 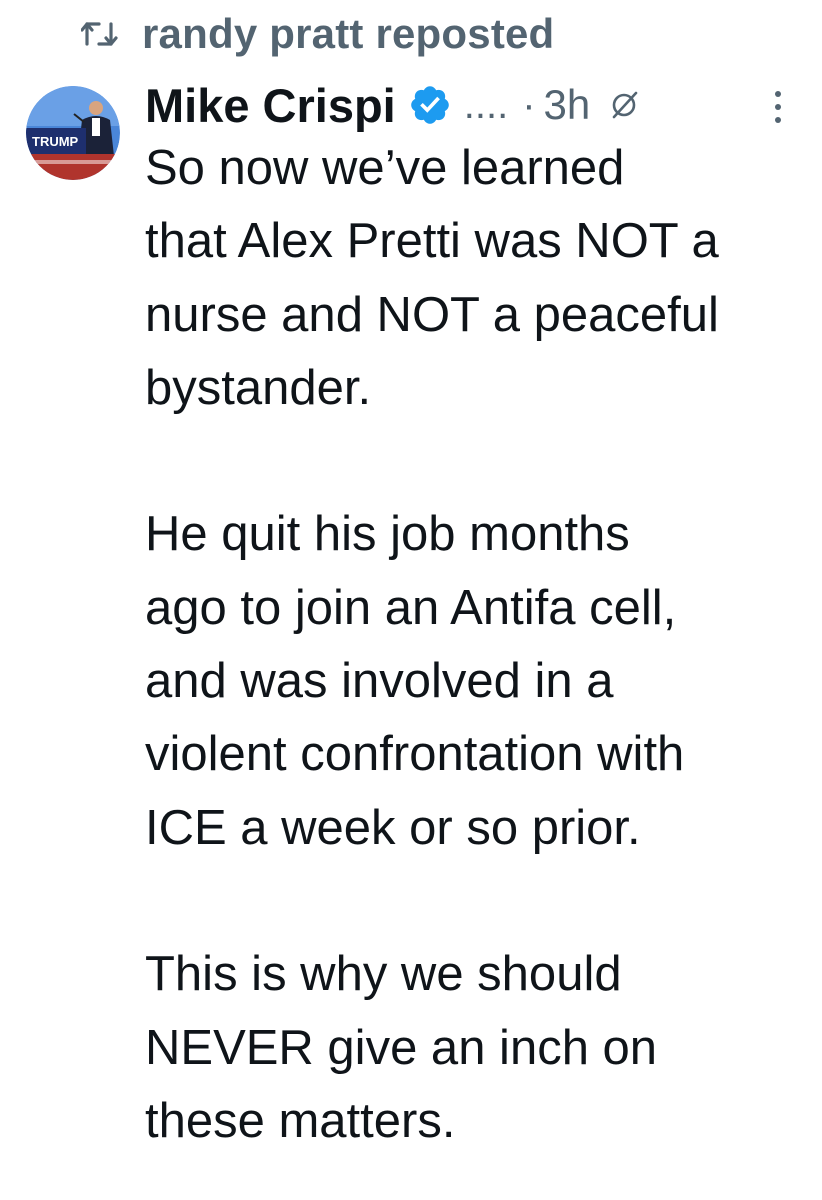 I want to click on tweet-line: ago to join an Antifa cell,, so click(x=411, y=607).